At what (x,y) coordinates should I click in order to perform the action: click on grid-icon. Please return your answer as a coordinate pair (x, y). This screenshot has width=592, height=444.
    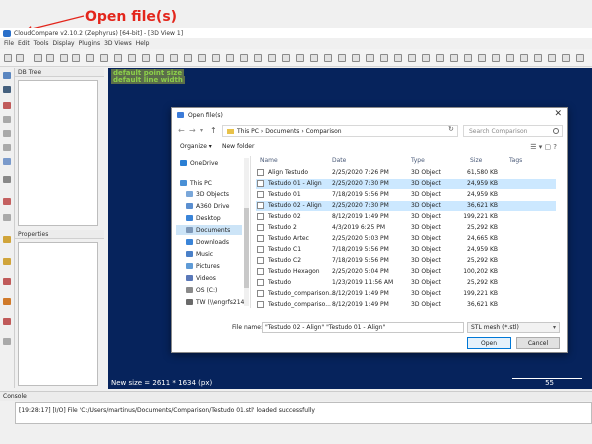
    Looking at the image, I should click on (328, 58).